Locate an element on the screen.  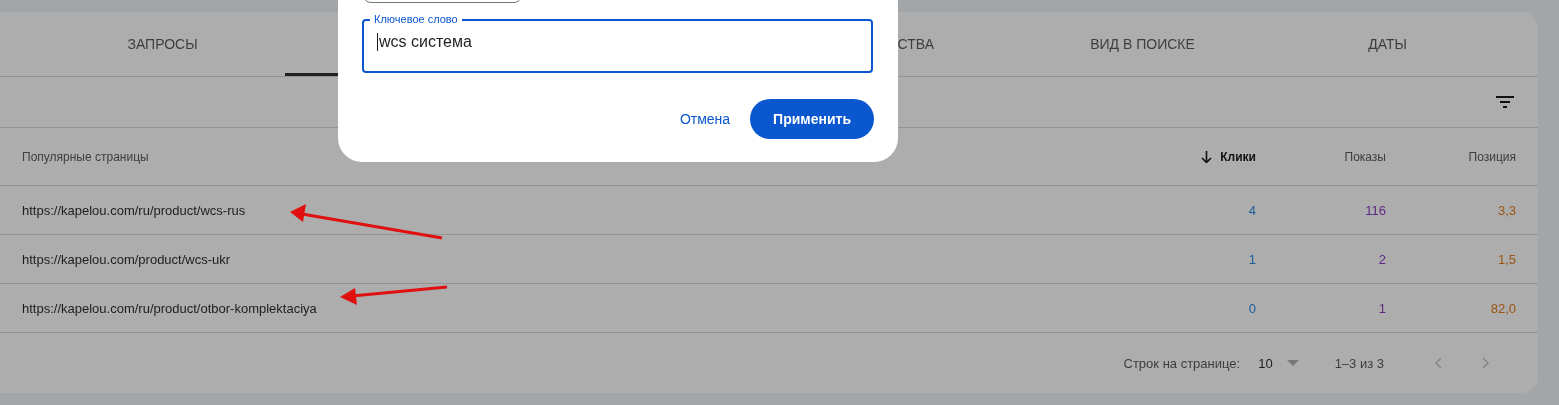
column-header: Клики is located at coordinates (1166, 156).